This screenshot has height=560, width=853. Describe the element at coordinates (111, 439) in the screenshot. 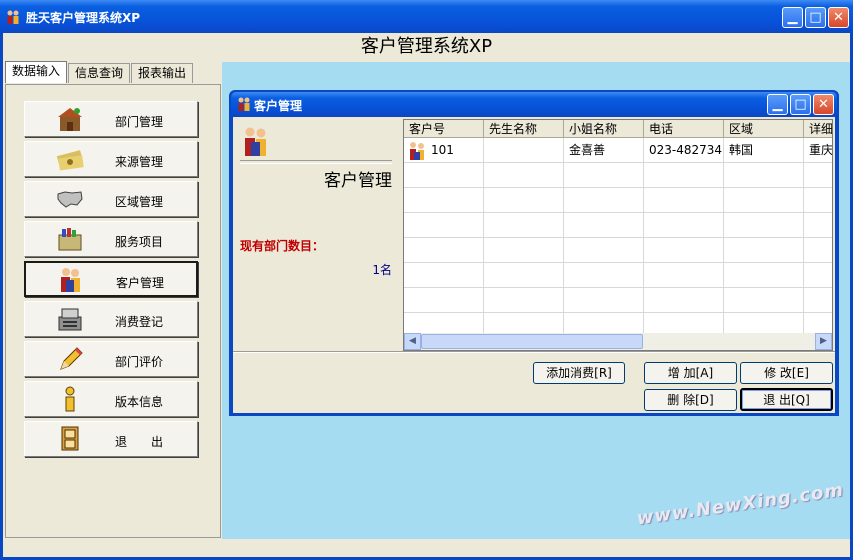

I see `nav-exit-button: 退 出` at that location.